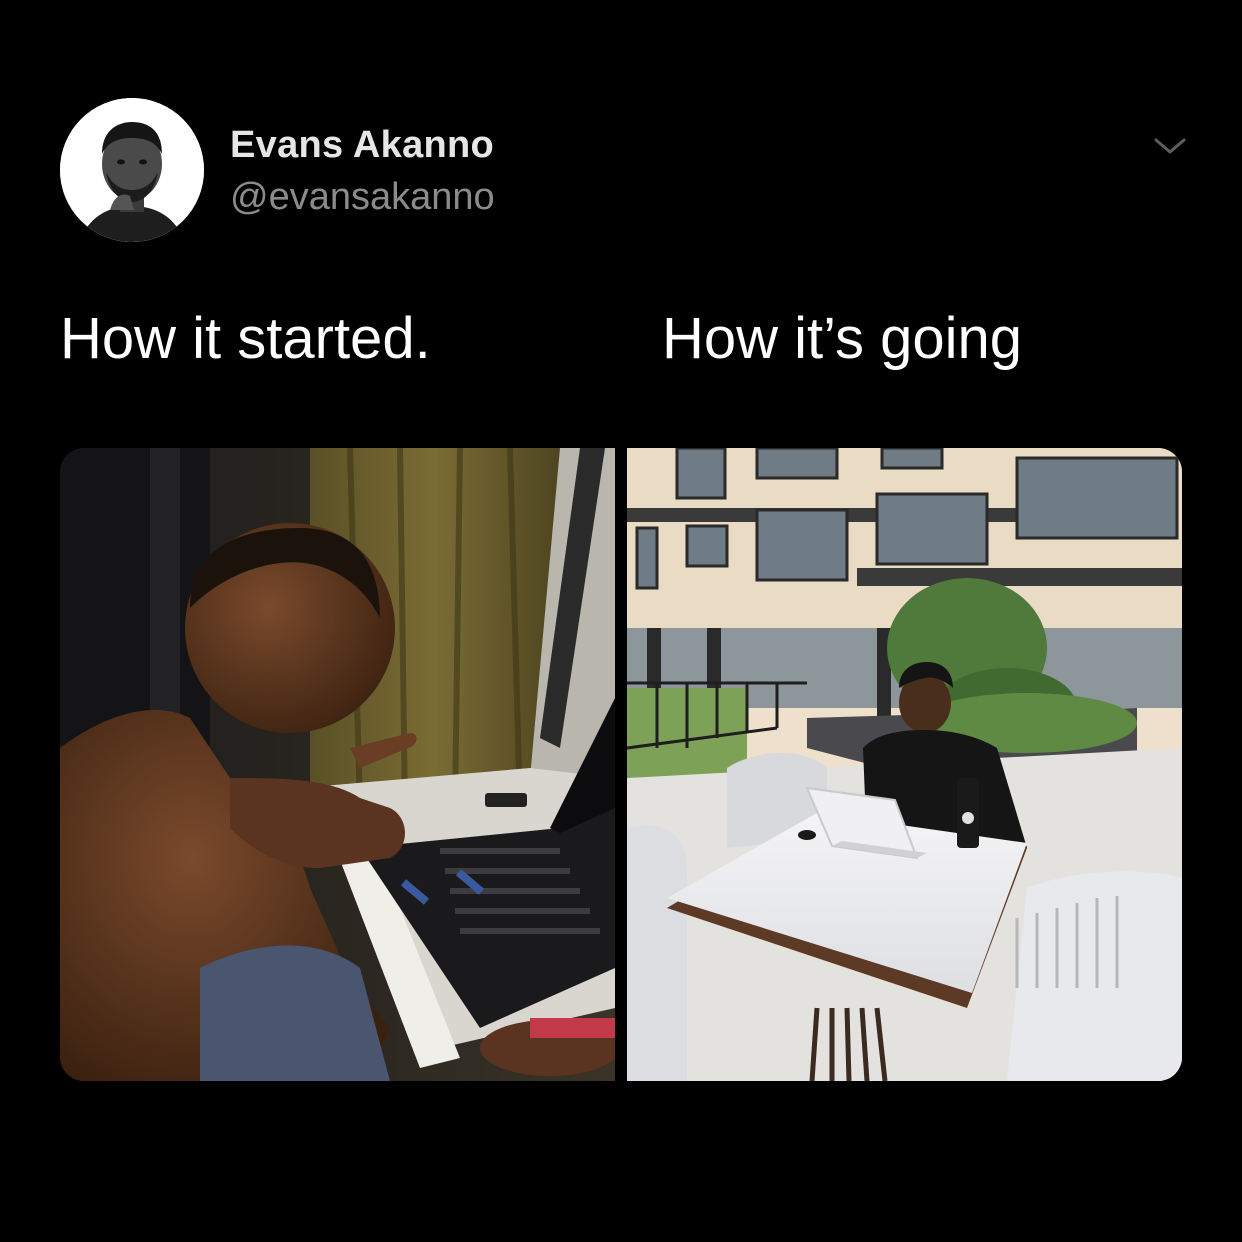  What do you see at coordinates (362, 145) in the screenshot?
I see `author-display-name: Evans Akanno` at bounding box center [362, 145].